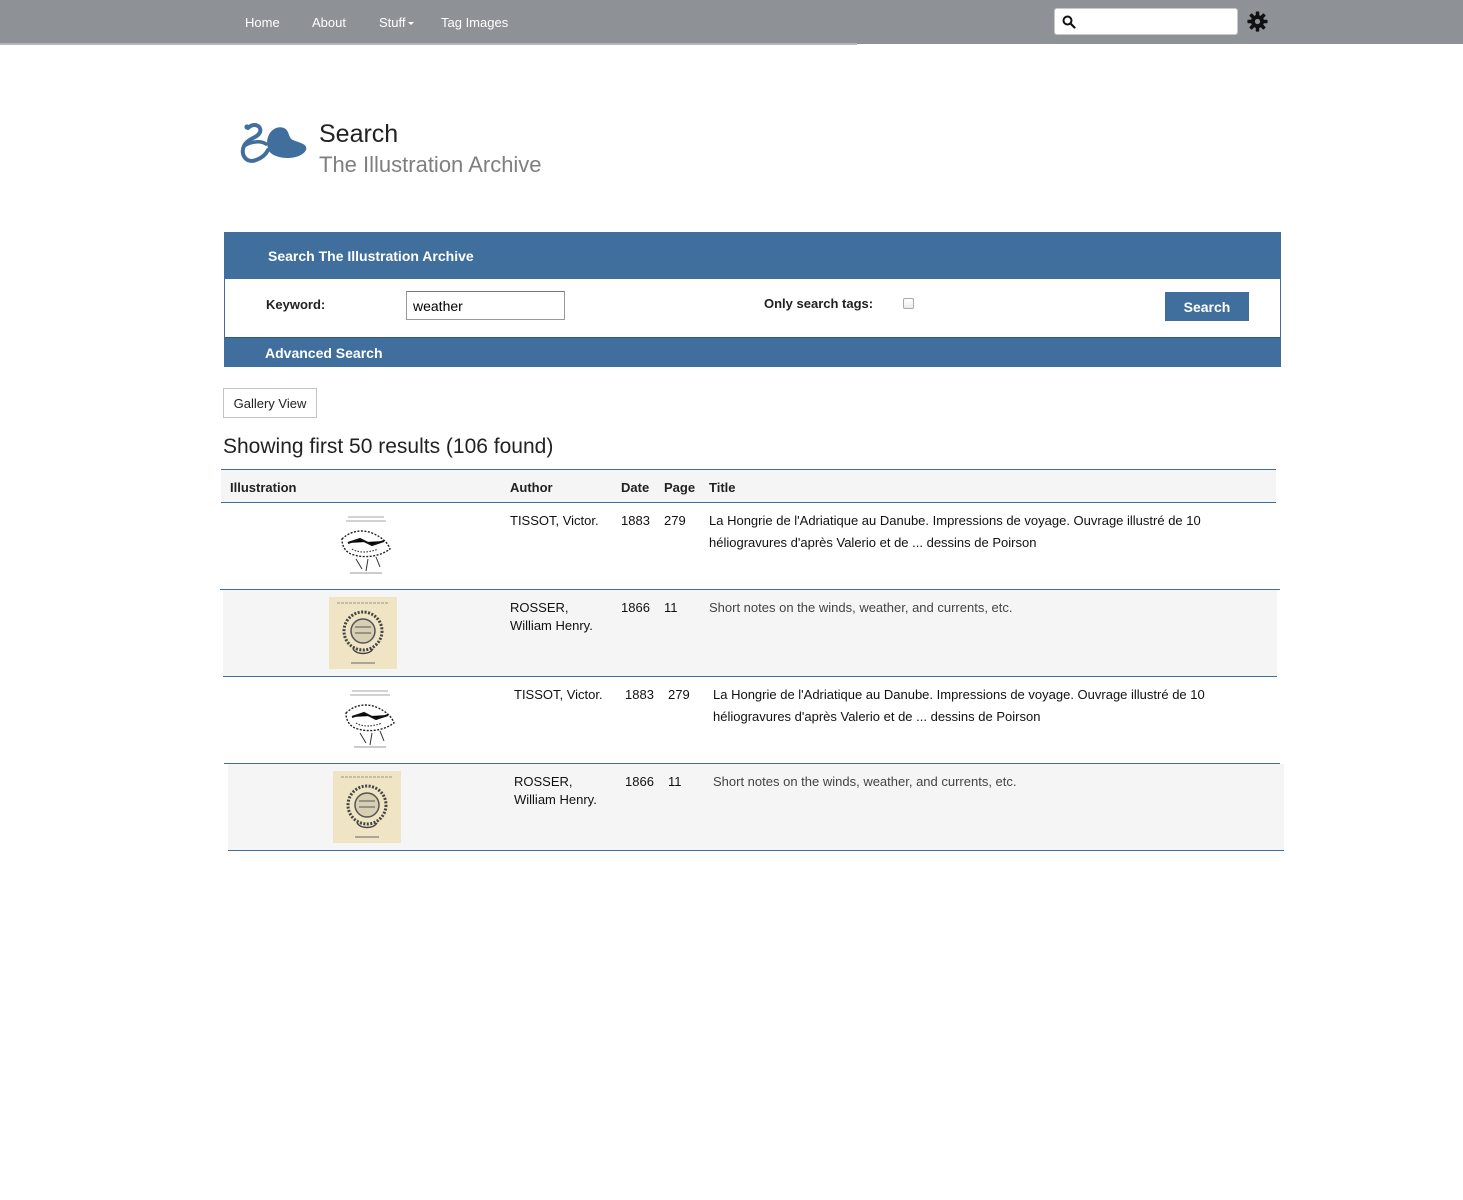  Describe the element at coordinates (359, 134) in the screenshot. I see `page-title: Search` at that location.